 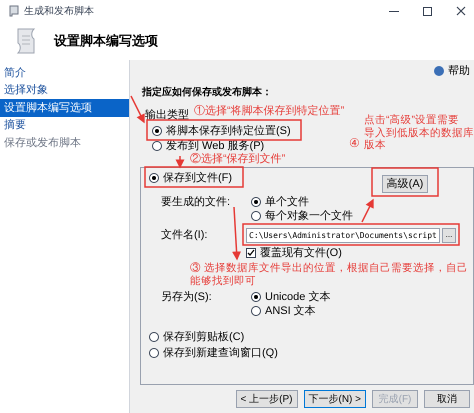 I want to click on option-label: Unicode 文本, so click(x=297, y=297).